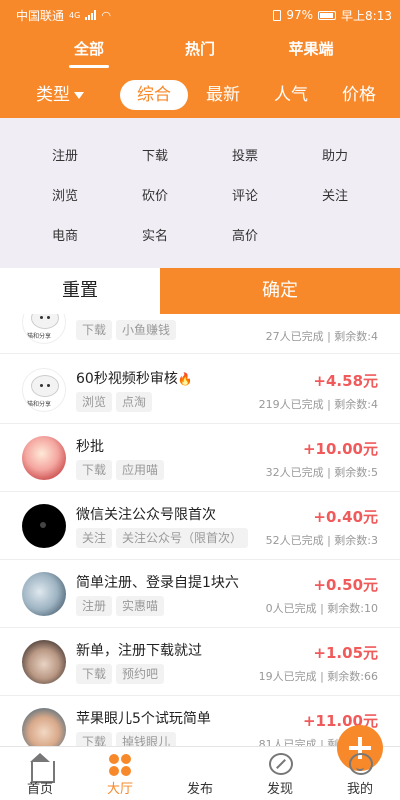 This screenshot has height=800, width=400. I want to click on list-item: 秒批 下载 应用喵 +10.00元 32人已完成 | 剩余数:5, so click(200, 458).